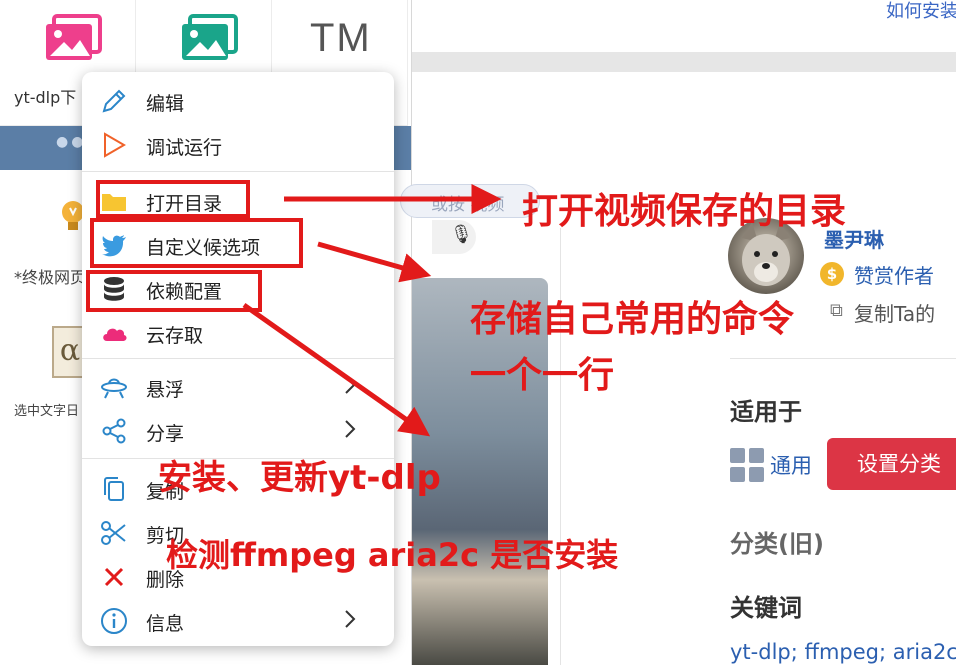 This screenshot has height=665, width=956. I want to click on arrow-custom-options, so click(374, 262).